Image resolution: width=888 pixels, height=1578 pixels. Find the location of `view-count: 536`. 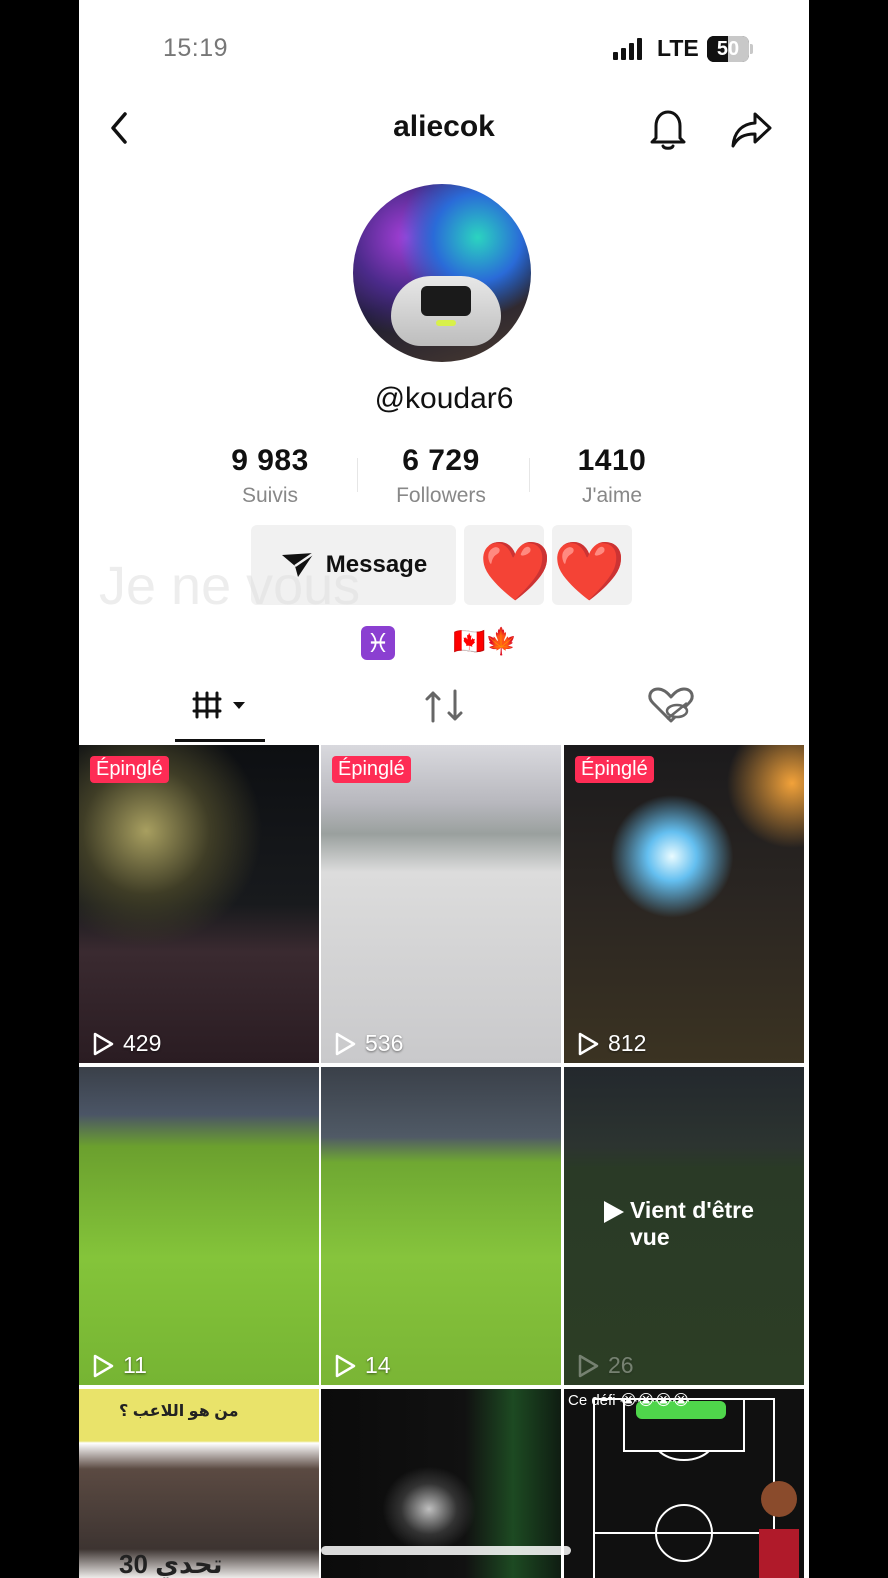

view-count: 536 is located at coordinates (368, 1043).